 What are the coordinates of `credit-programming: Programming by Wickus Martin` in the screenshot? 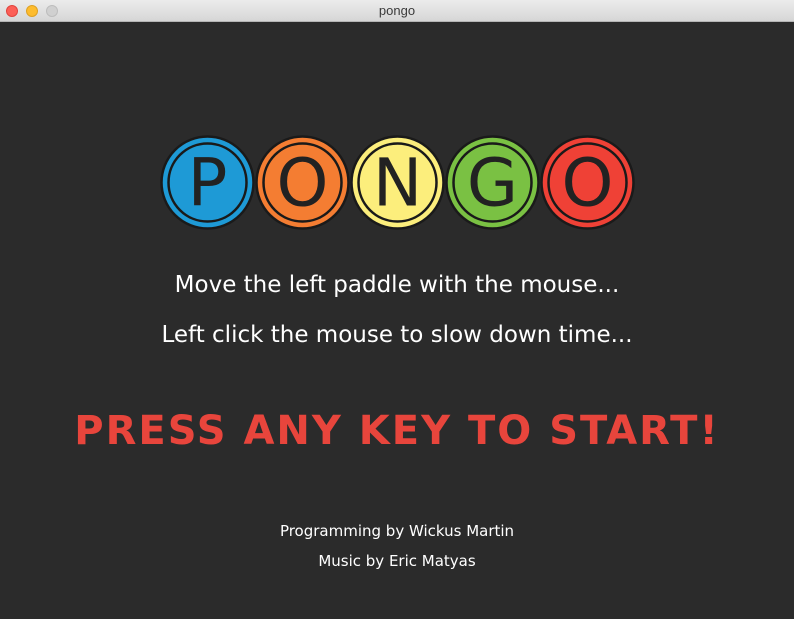 It's located at (397, 531).